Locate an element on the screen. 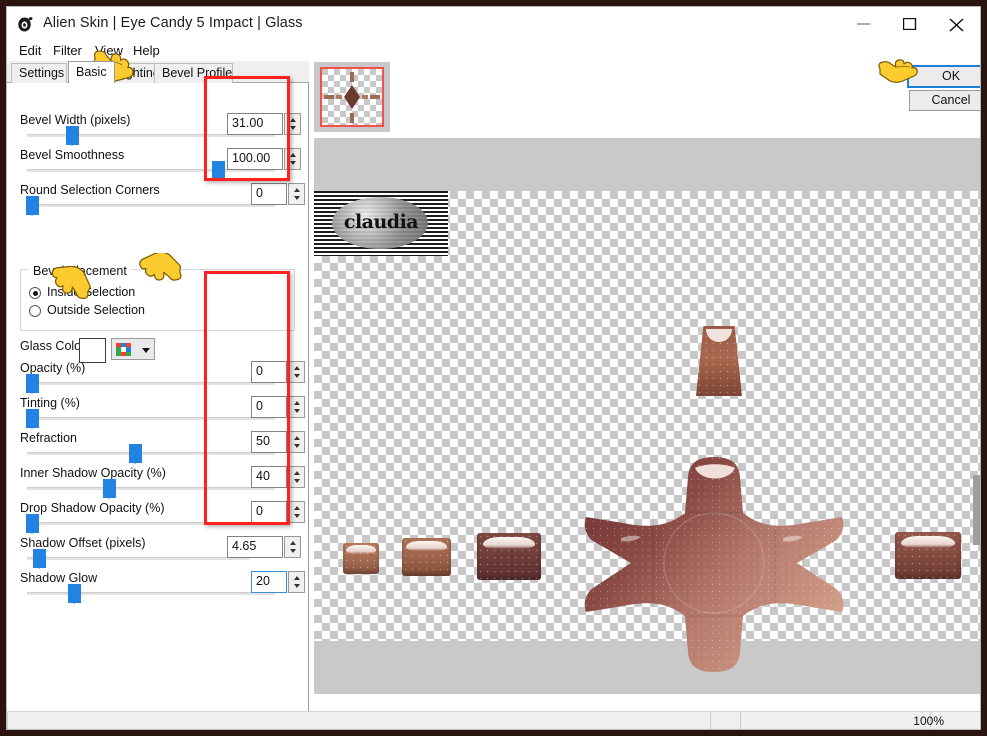 The width and height of the screenshot is (987, 736). glass-bar-large is located at coordinates (509, 556).